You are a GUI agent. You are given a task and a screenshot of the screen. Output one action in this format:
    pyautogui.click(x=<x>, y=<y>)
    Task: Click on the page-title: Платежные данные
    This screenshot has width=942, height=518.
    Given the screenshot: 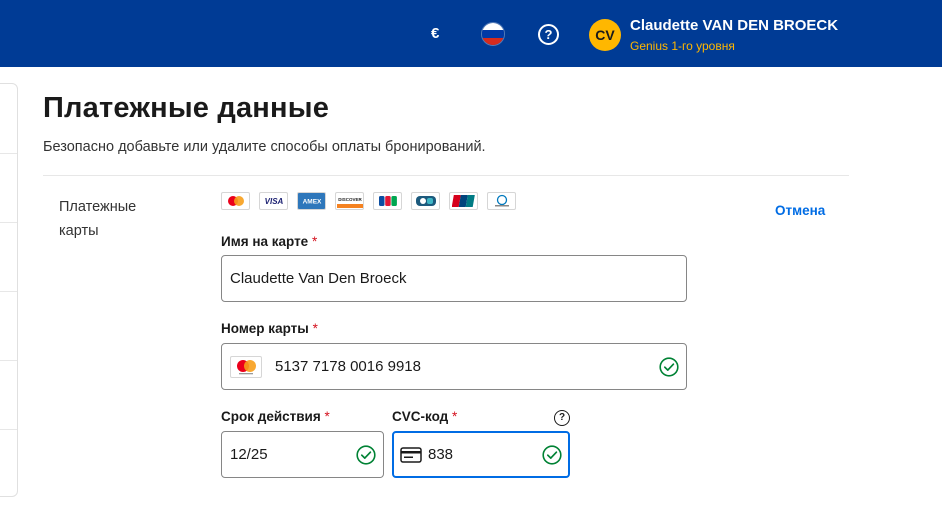 What is the action you would take?
    pyautogui.click(x=186, y=108)
    